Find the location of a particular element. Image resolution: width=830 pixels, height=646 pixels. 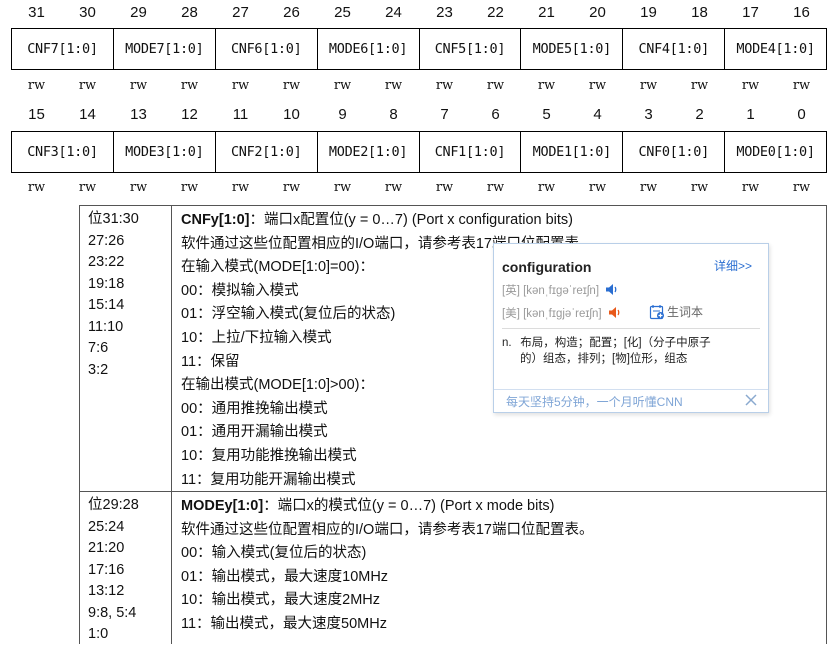

add-to-wordbook-label: 生词本 is located at coordinates (685, 312).